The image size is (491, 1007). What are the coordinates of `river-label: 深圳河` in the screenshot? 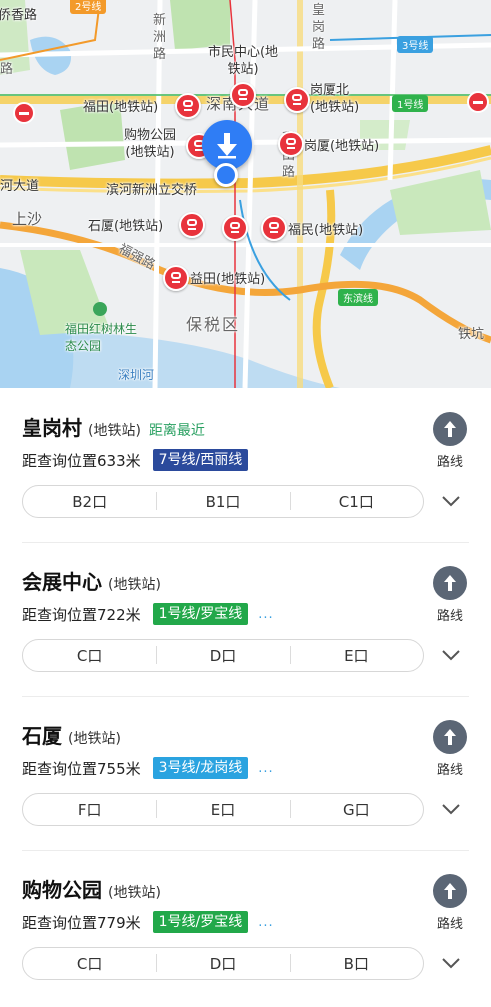 It's located at (136, 375).